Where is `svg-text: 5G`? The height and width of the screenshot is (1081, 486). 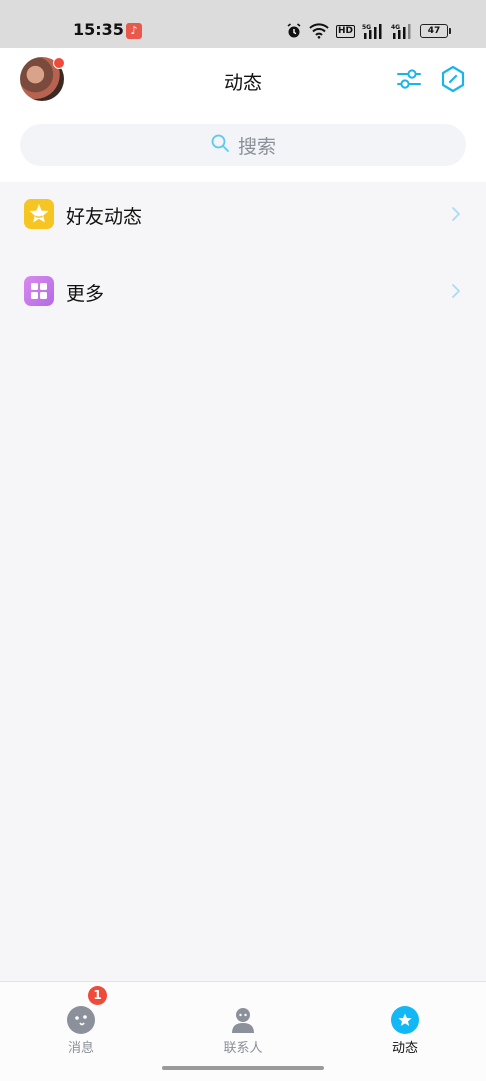 svg-text: 5G is located at coordinates (366, 27).